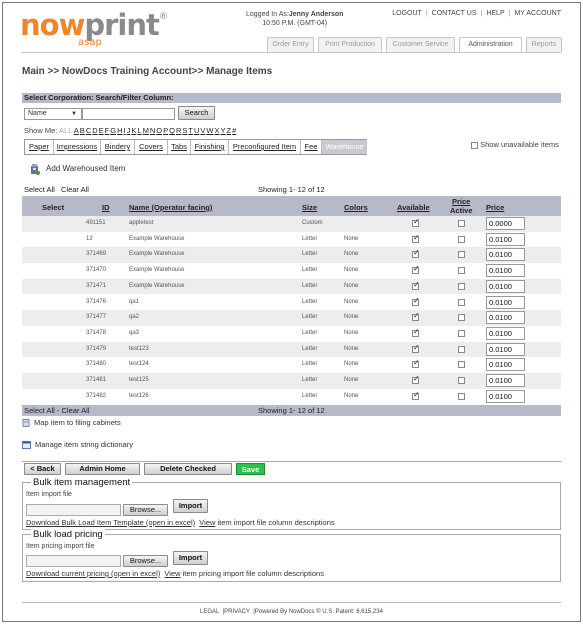  What do you see at coordinates (350, 44) in the screenshot?
I see `tab-print-production: Print Production` at bounding box center [350, 44].